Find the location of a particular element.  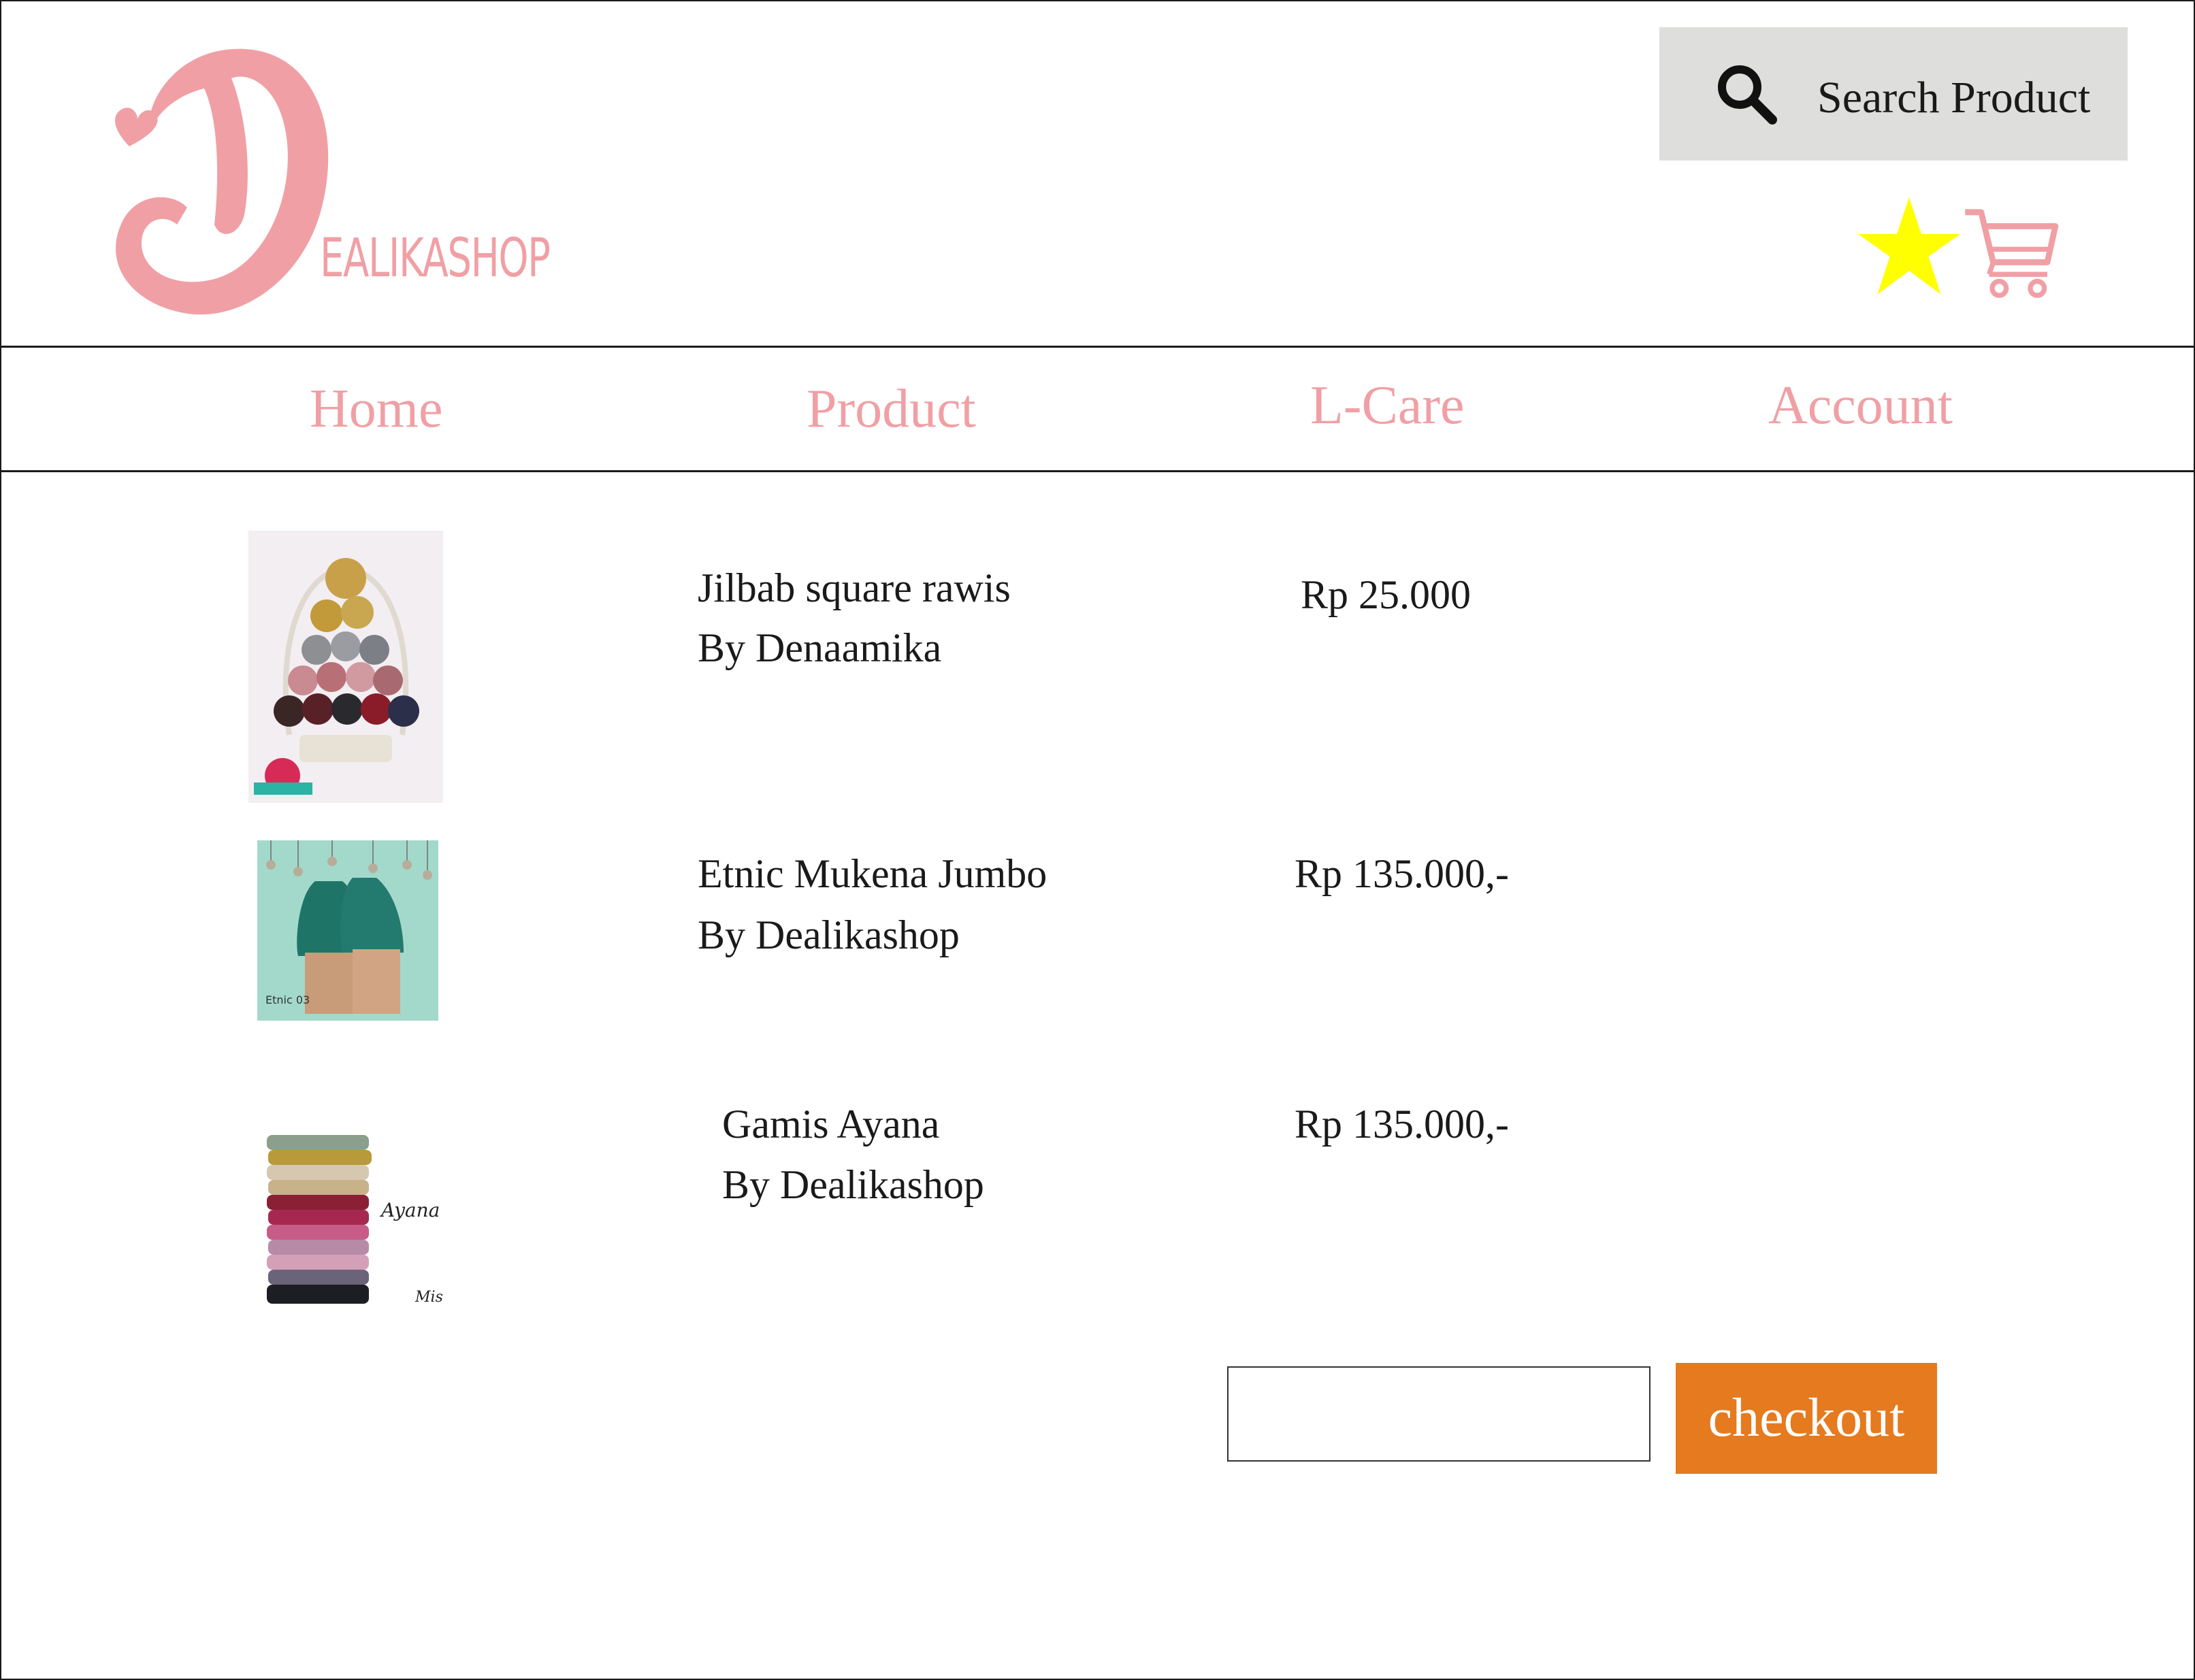

product-image-art: Ayana Mis is located at coordinates (364, 1220).